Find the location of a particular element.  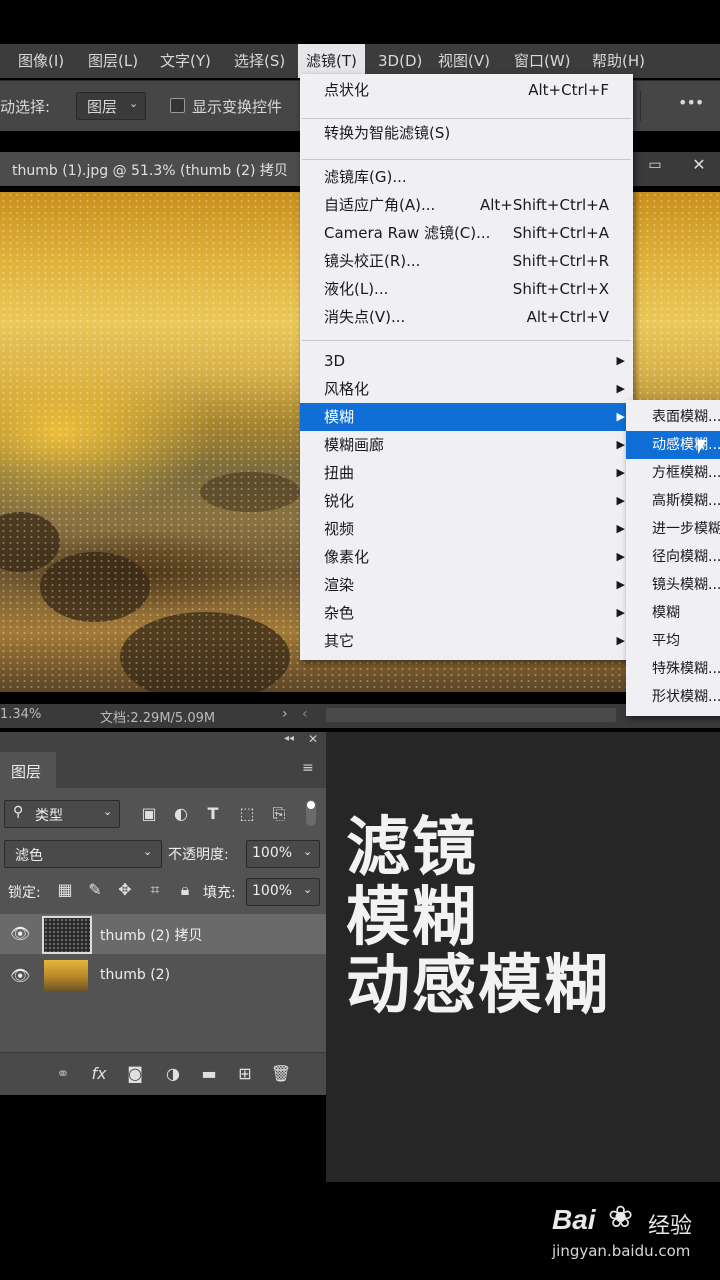

tab-layers: 图层 is located at coordinates (28, 770).